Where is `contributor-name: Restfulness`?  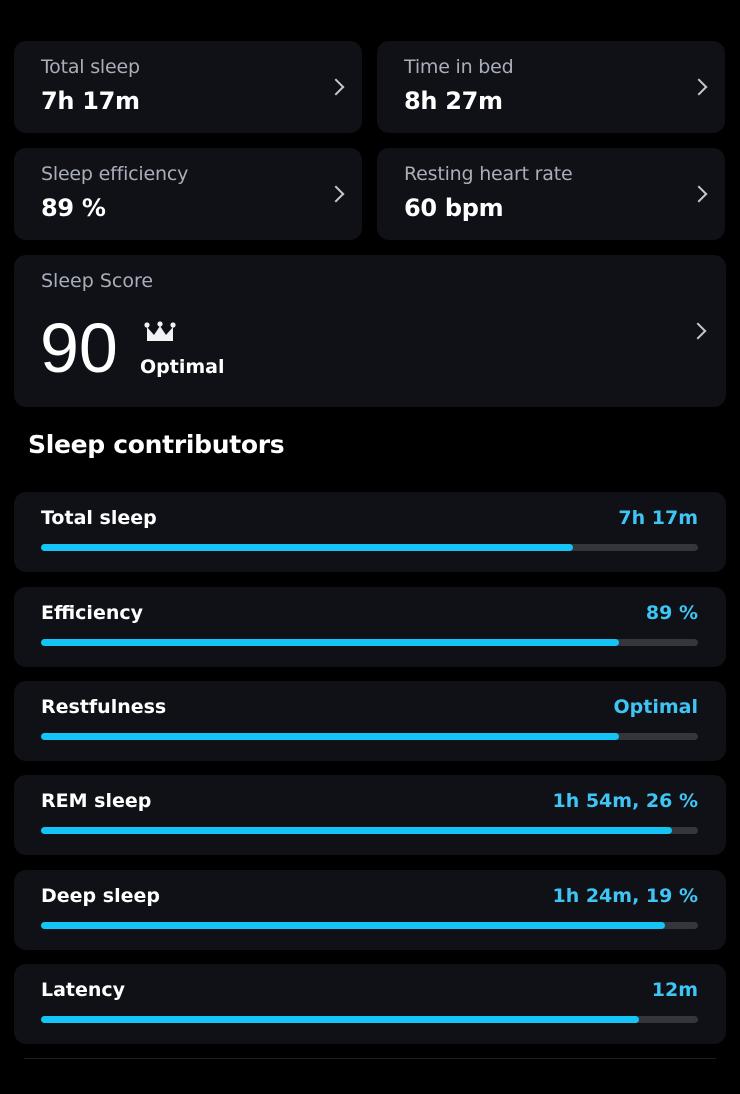
contributor-name: Restfulness is located at coordinates (104, 707).